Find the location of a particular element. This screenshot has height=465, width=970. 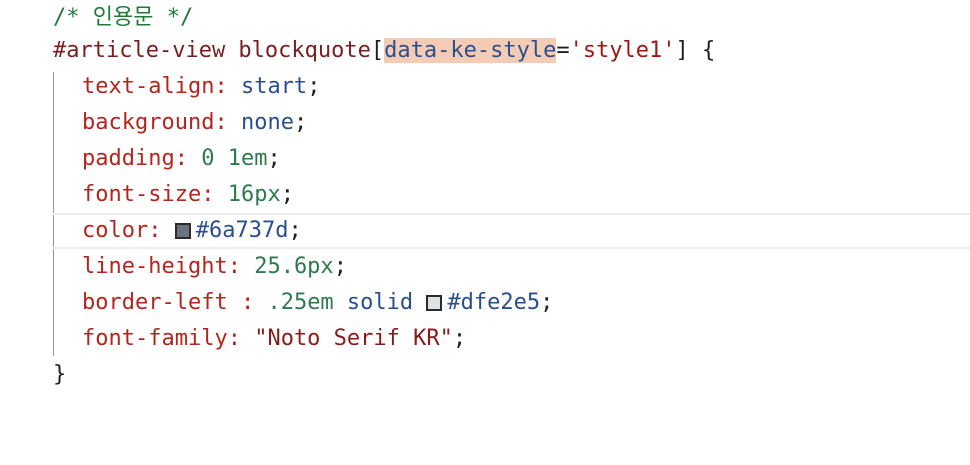

comment-text: /* 인용문 */ is located at coordinates (123, 17).